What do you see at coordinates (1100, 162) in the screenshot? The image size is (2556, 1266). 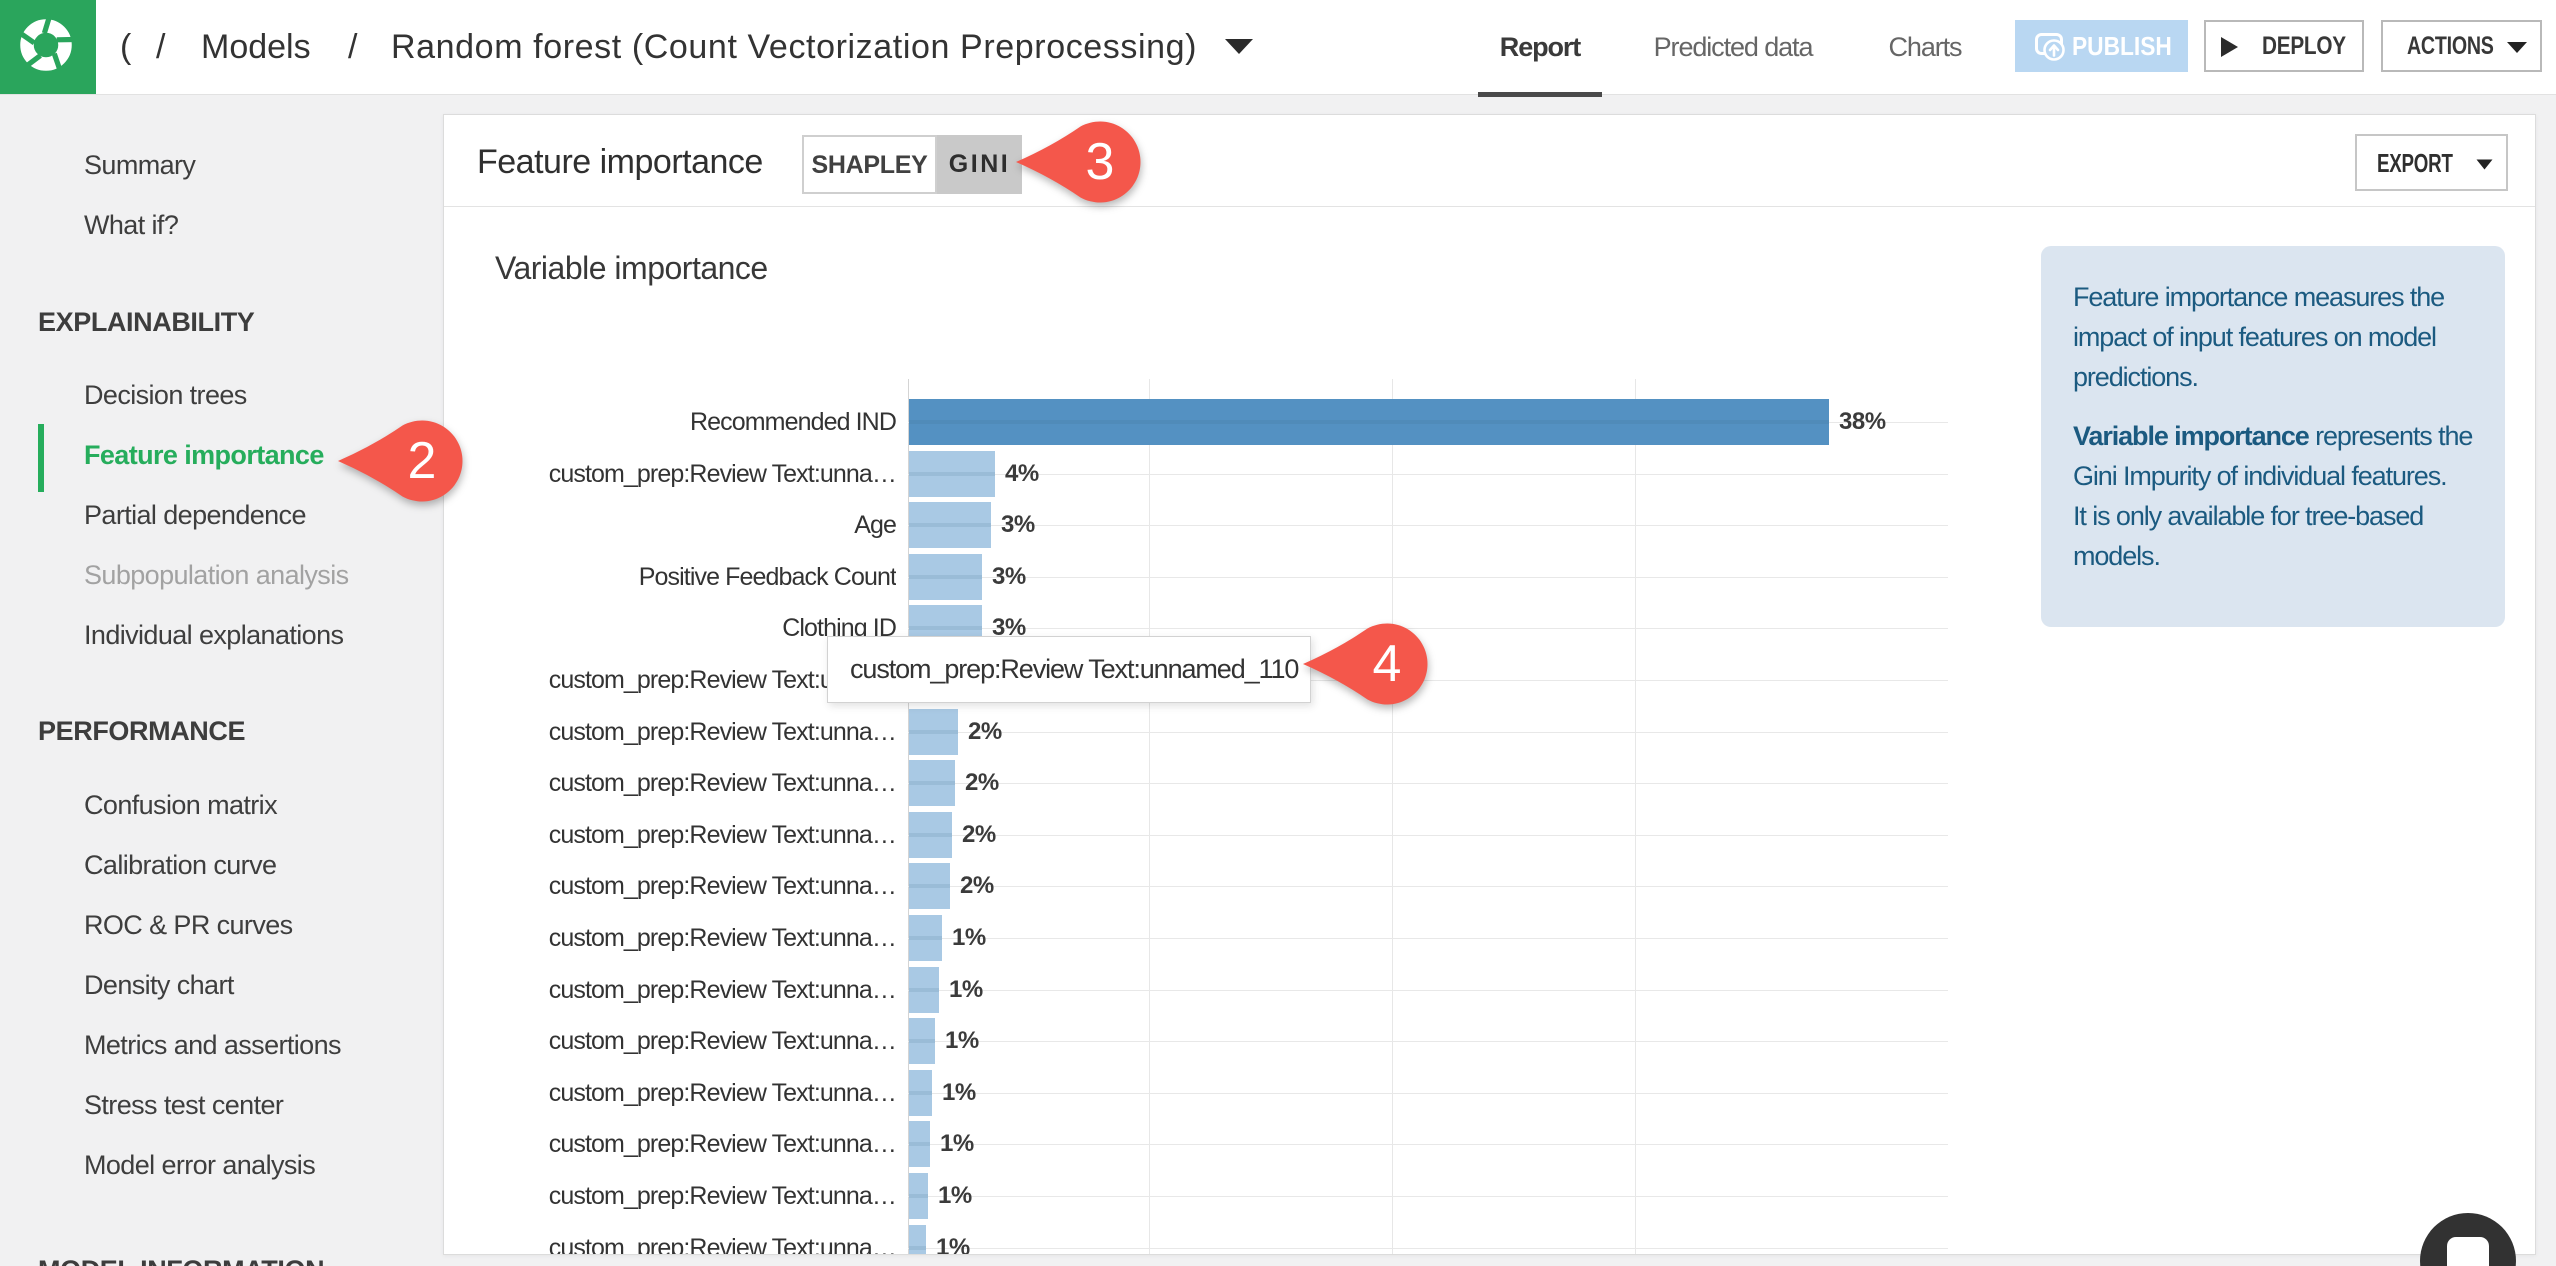 I see `svg-text: 3` at bounding box center [1100, 162].